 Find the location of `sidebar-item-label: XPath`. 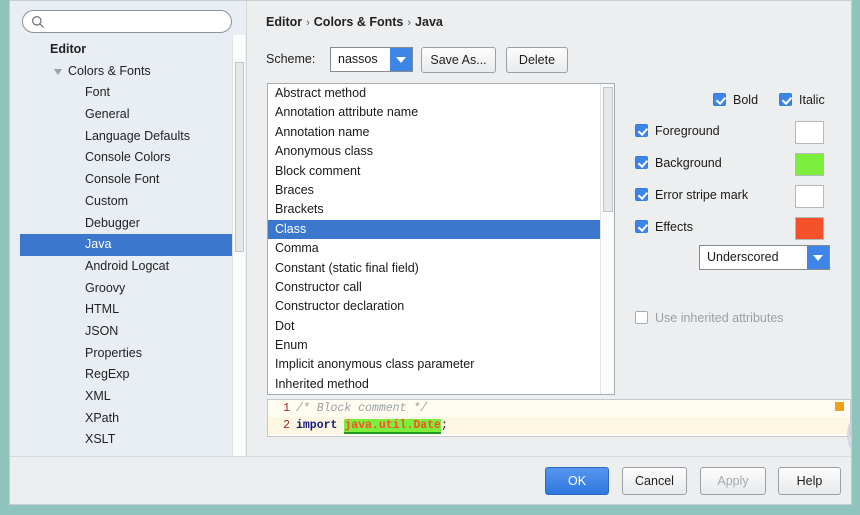

sidebar-item-label: XPath is located at coordinates (102, 417).